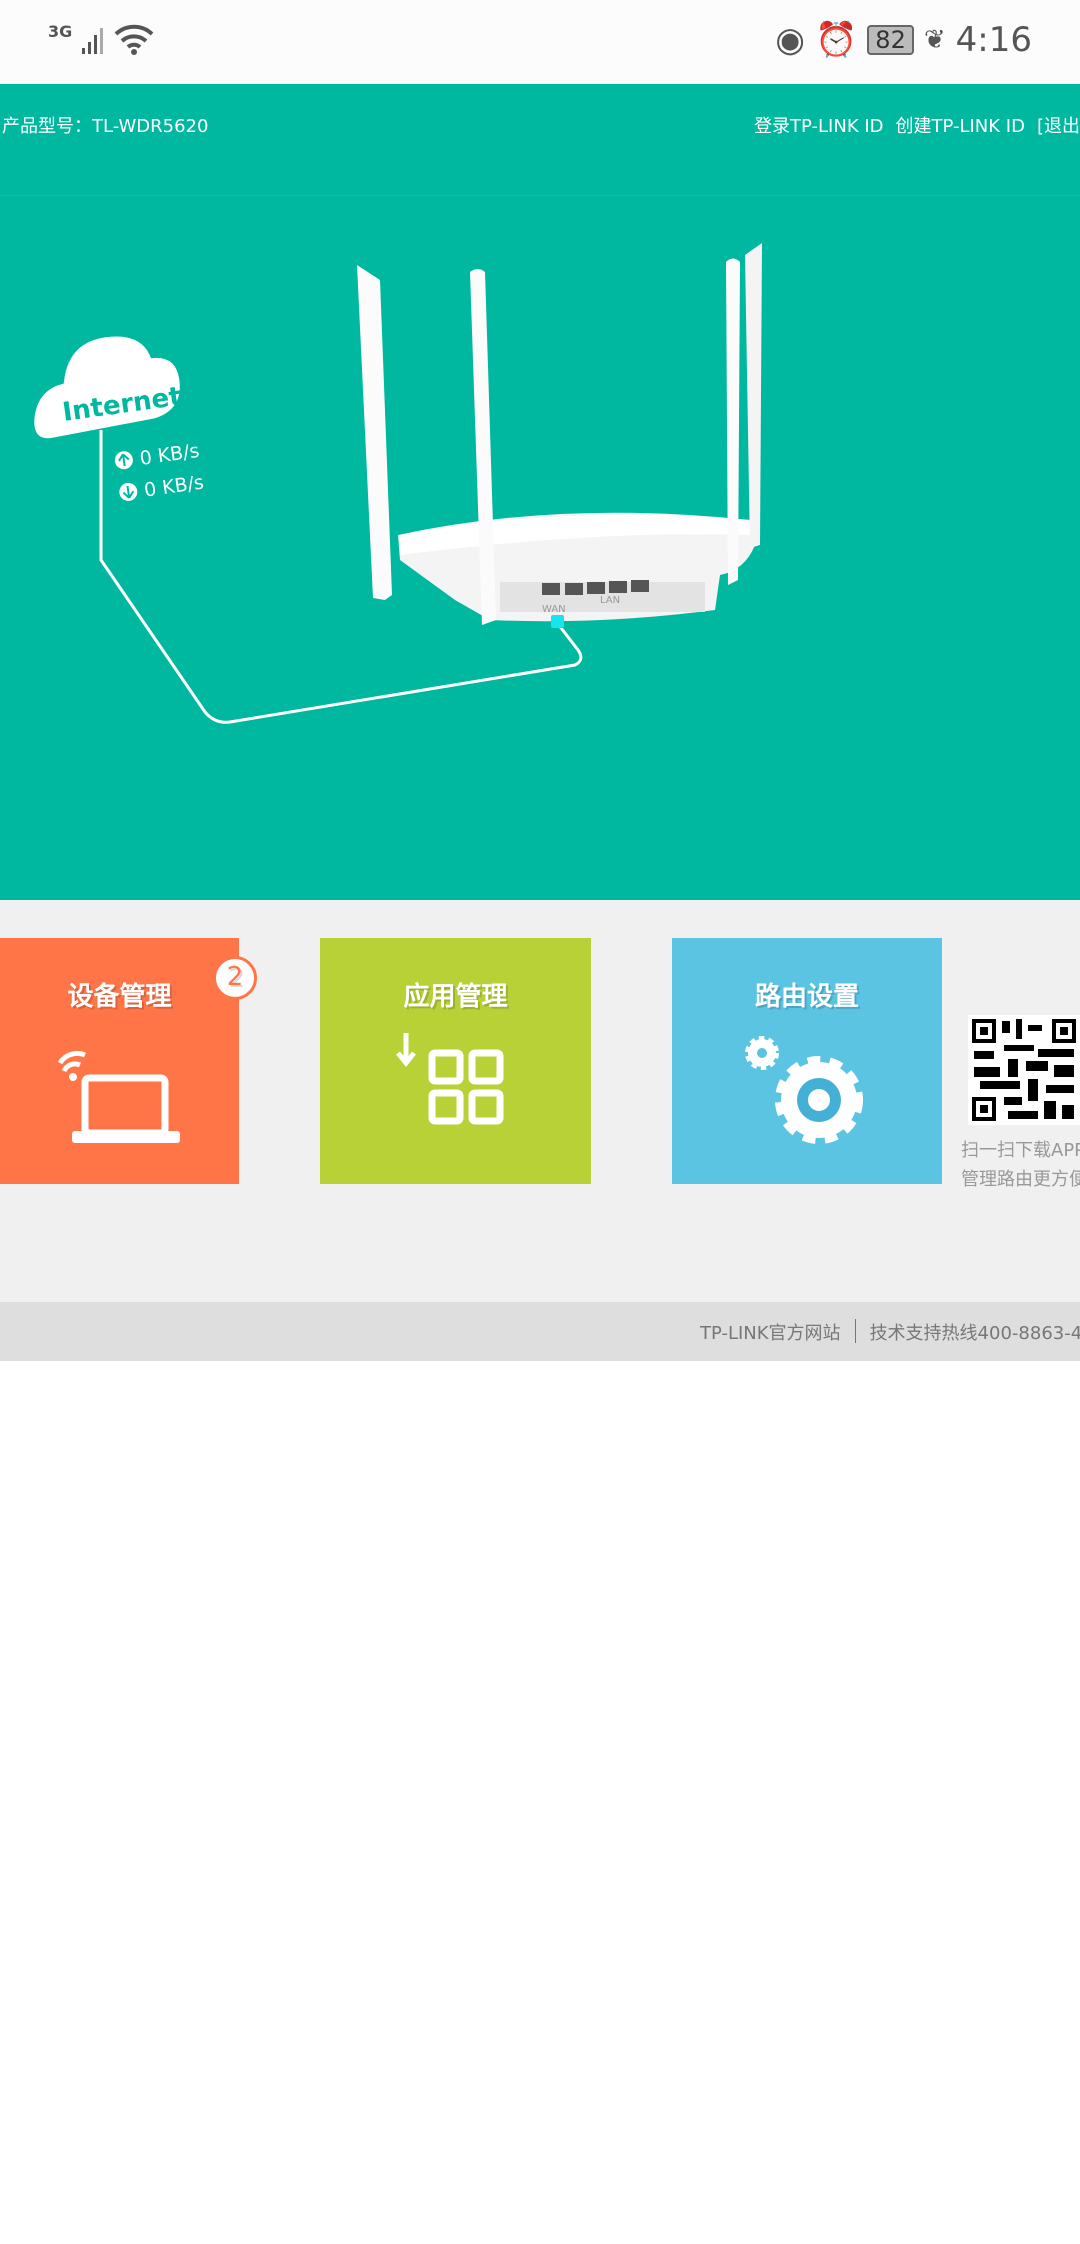 This screenshot has height=2244, width=1080. What do you see at coordinates (806, 997) in the screenshot?
I see `tile-label: 路由设置` at bounding box center [806, 997].